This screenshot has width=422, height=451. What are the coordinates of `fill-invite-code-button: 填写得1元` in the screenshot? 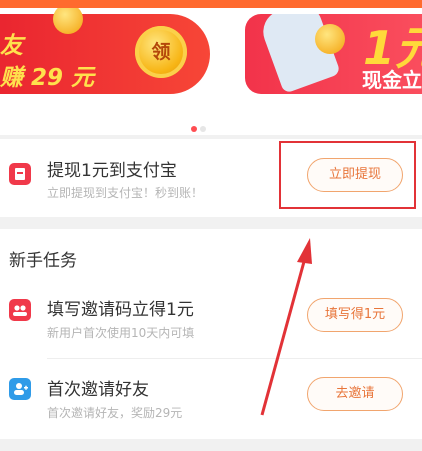 It's located at (355, 315).